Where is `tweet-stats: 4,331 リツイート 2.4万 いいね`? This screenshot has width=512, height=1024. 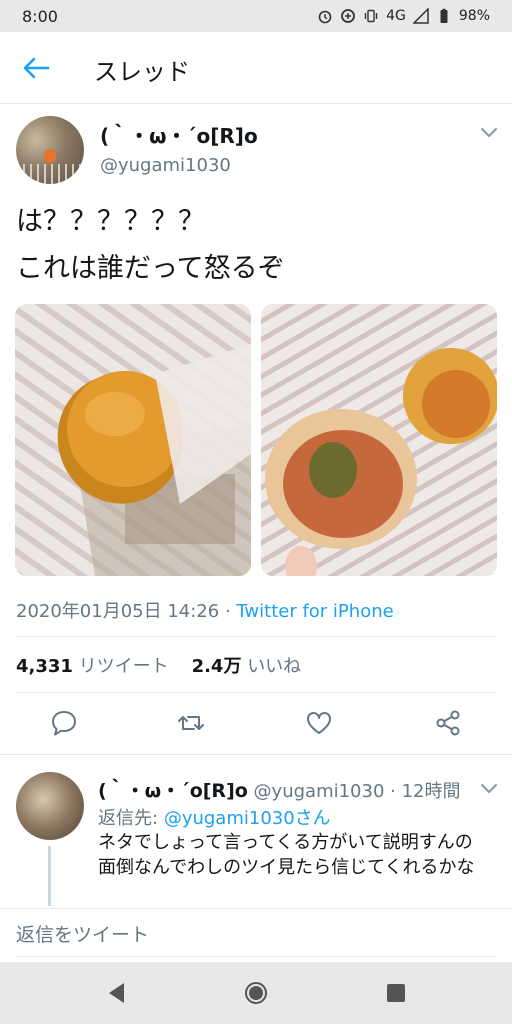 tweet-stats: 4,331 リツイート 2.4万 いいね is located at coordinates (158, 665).